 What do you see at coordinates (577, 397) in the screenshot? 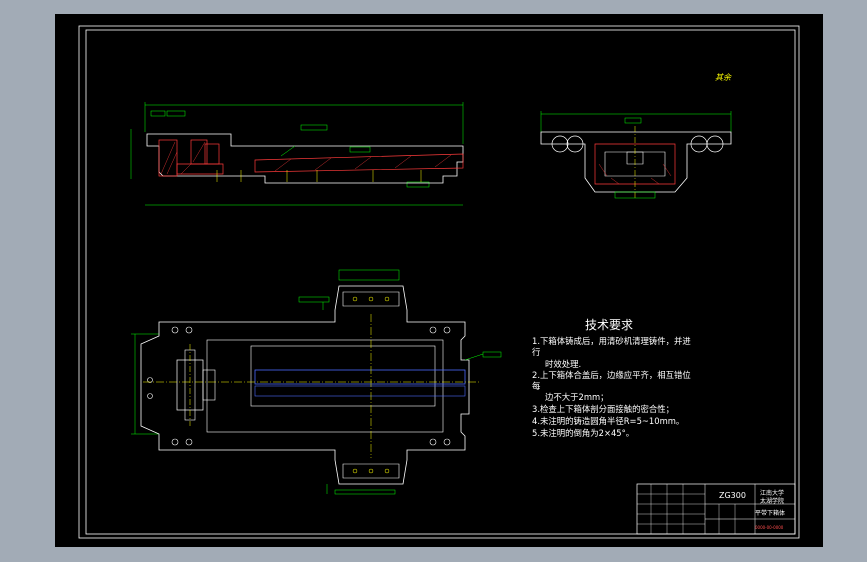
I see `requirement-line: 边不大于2mm；` at bounding box center [577, 397].